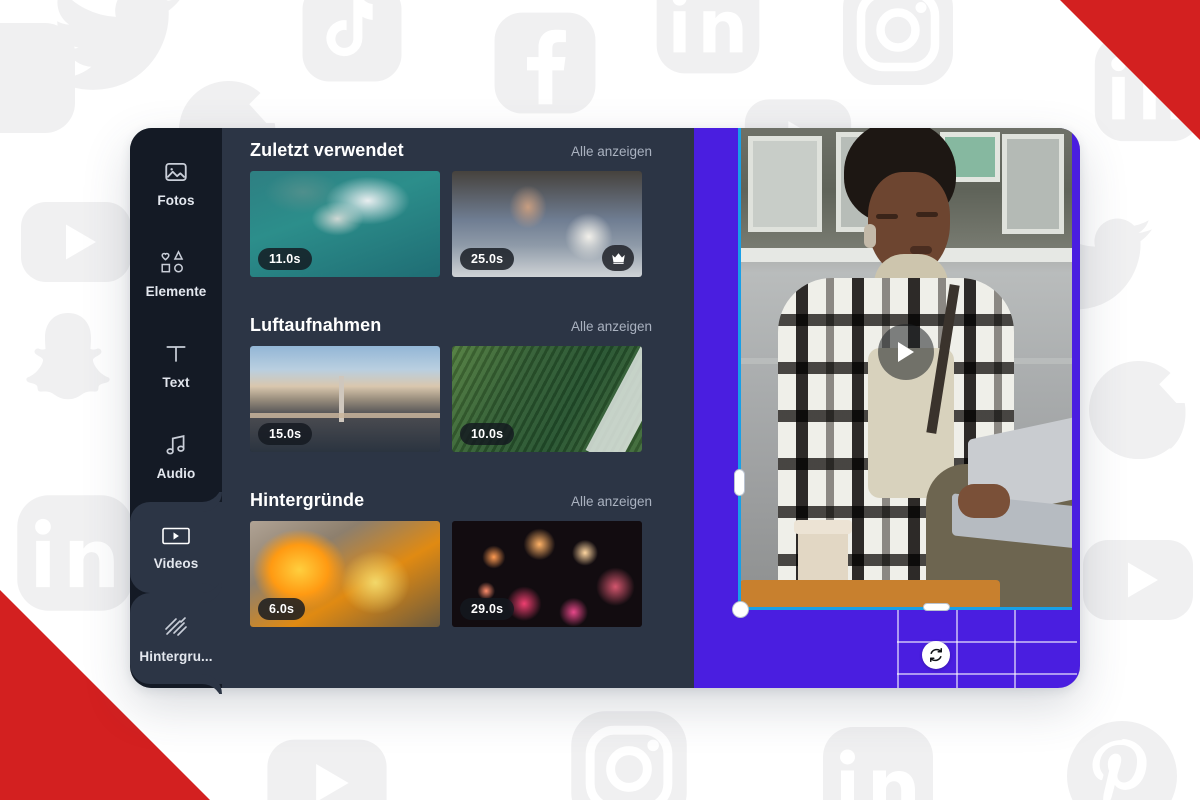 This screenshot has height=800, width=1200. I want to click on bench, so click(870, 595).